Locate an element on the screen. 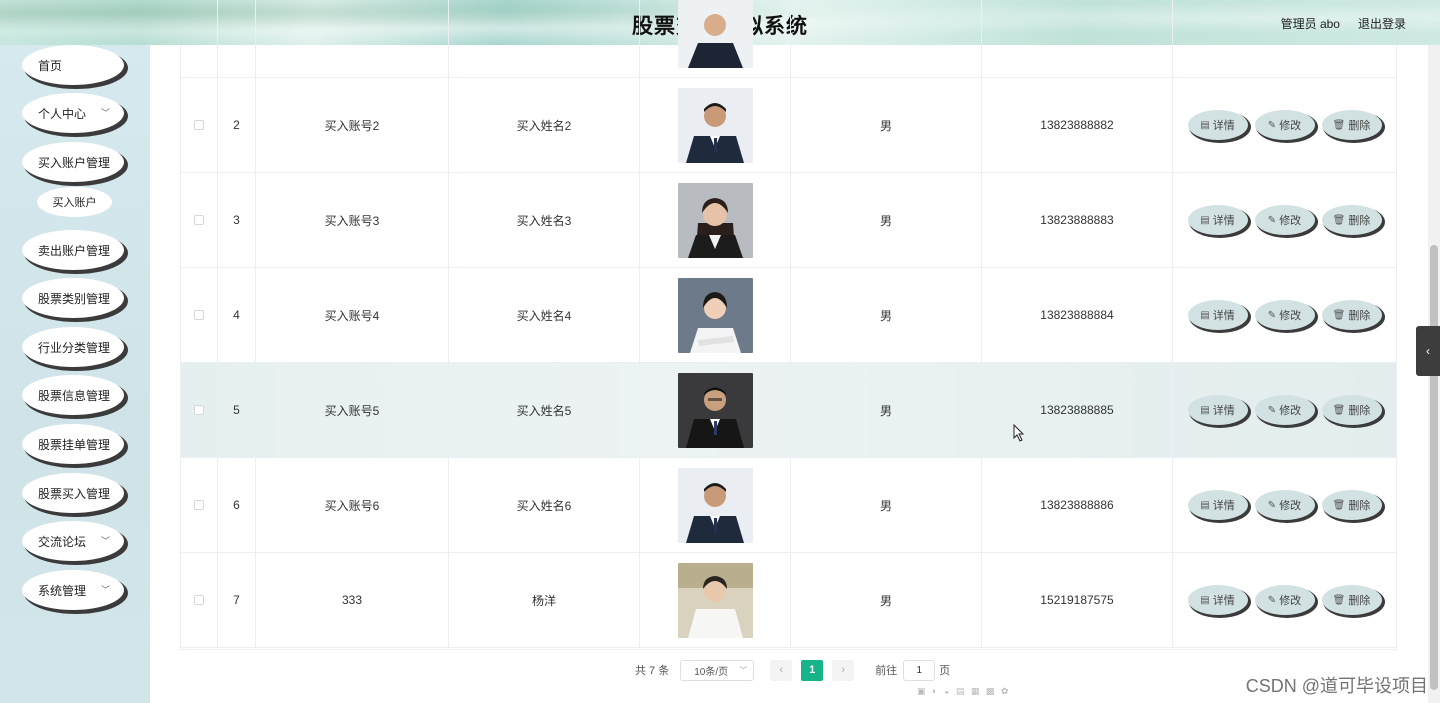  page-size-select: 10条/页 ﹀ is located at coordinates (717, 670).